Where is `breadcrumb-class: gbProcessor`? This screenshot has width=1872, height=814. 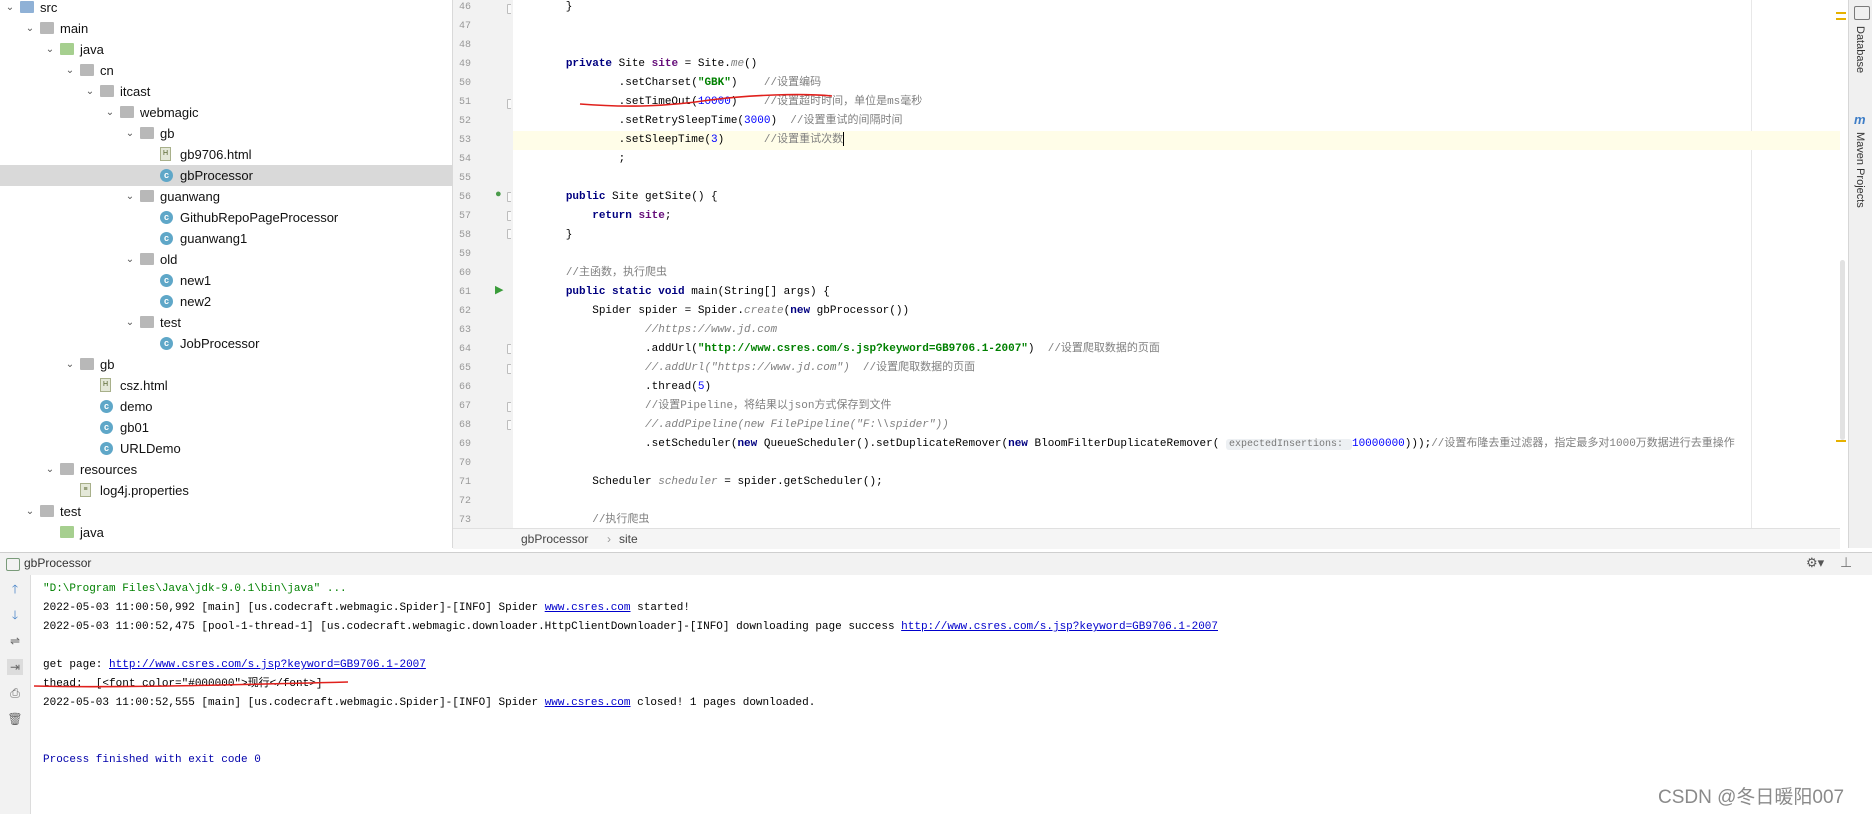 breadcrumb-class: gbProcessor is located at coordinates (554, 539).